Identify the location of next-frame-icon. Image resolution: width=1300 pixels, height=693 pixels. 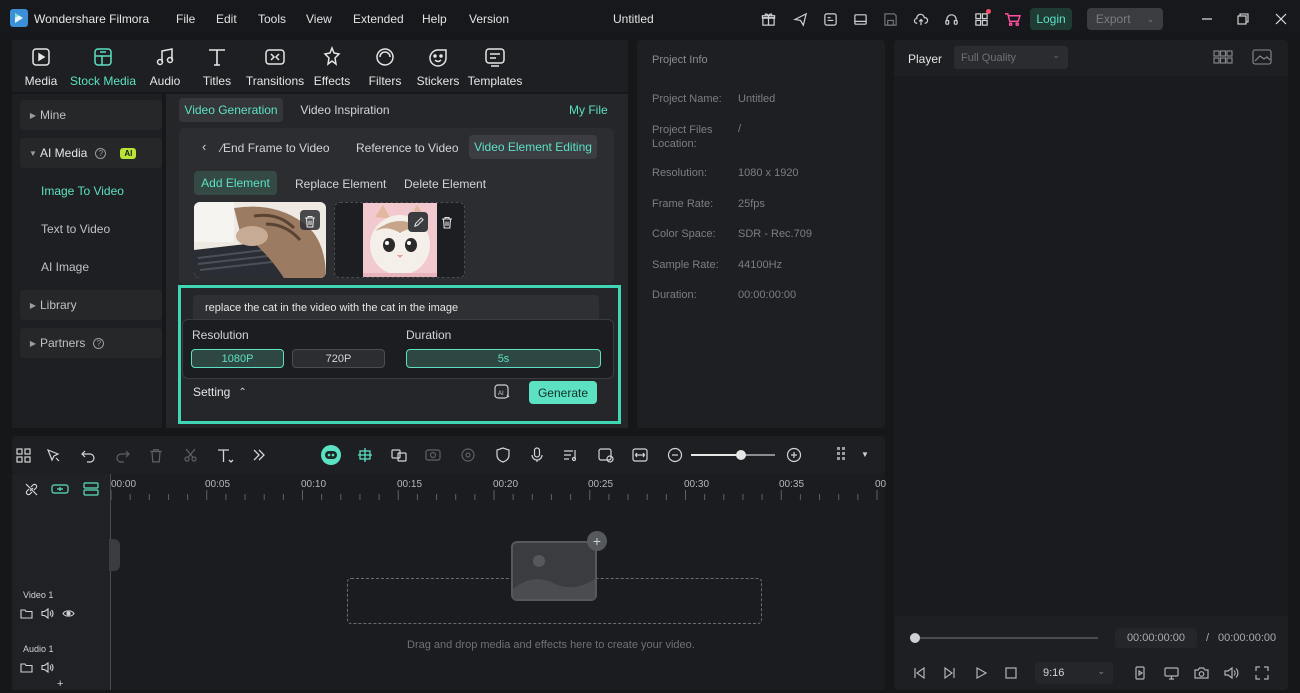
(950, 673).